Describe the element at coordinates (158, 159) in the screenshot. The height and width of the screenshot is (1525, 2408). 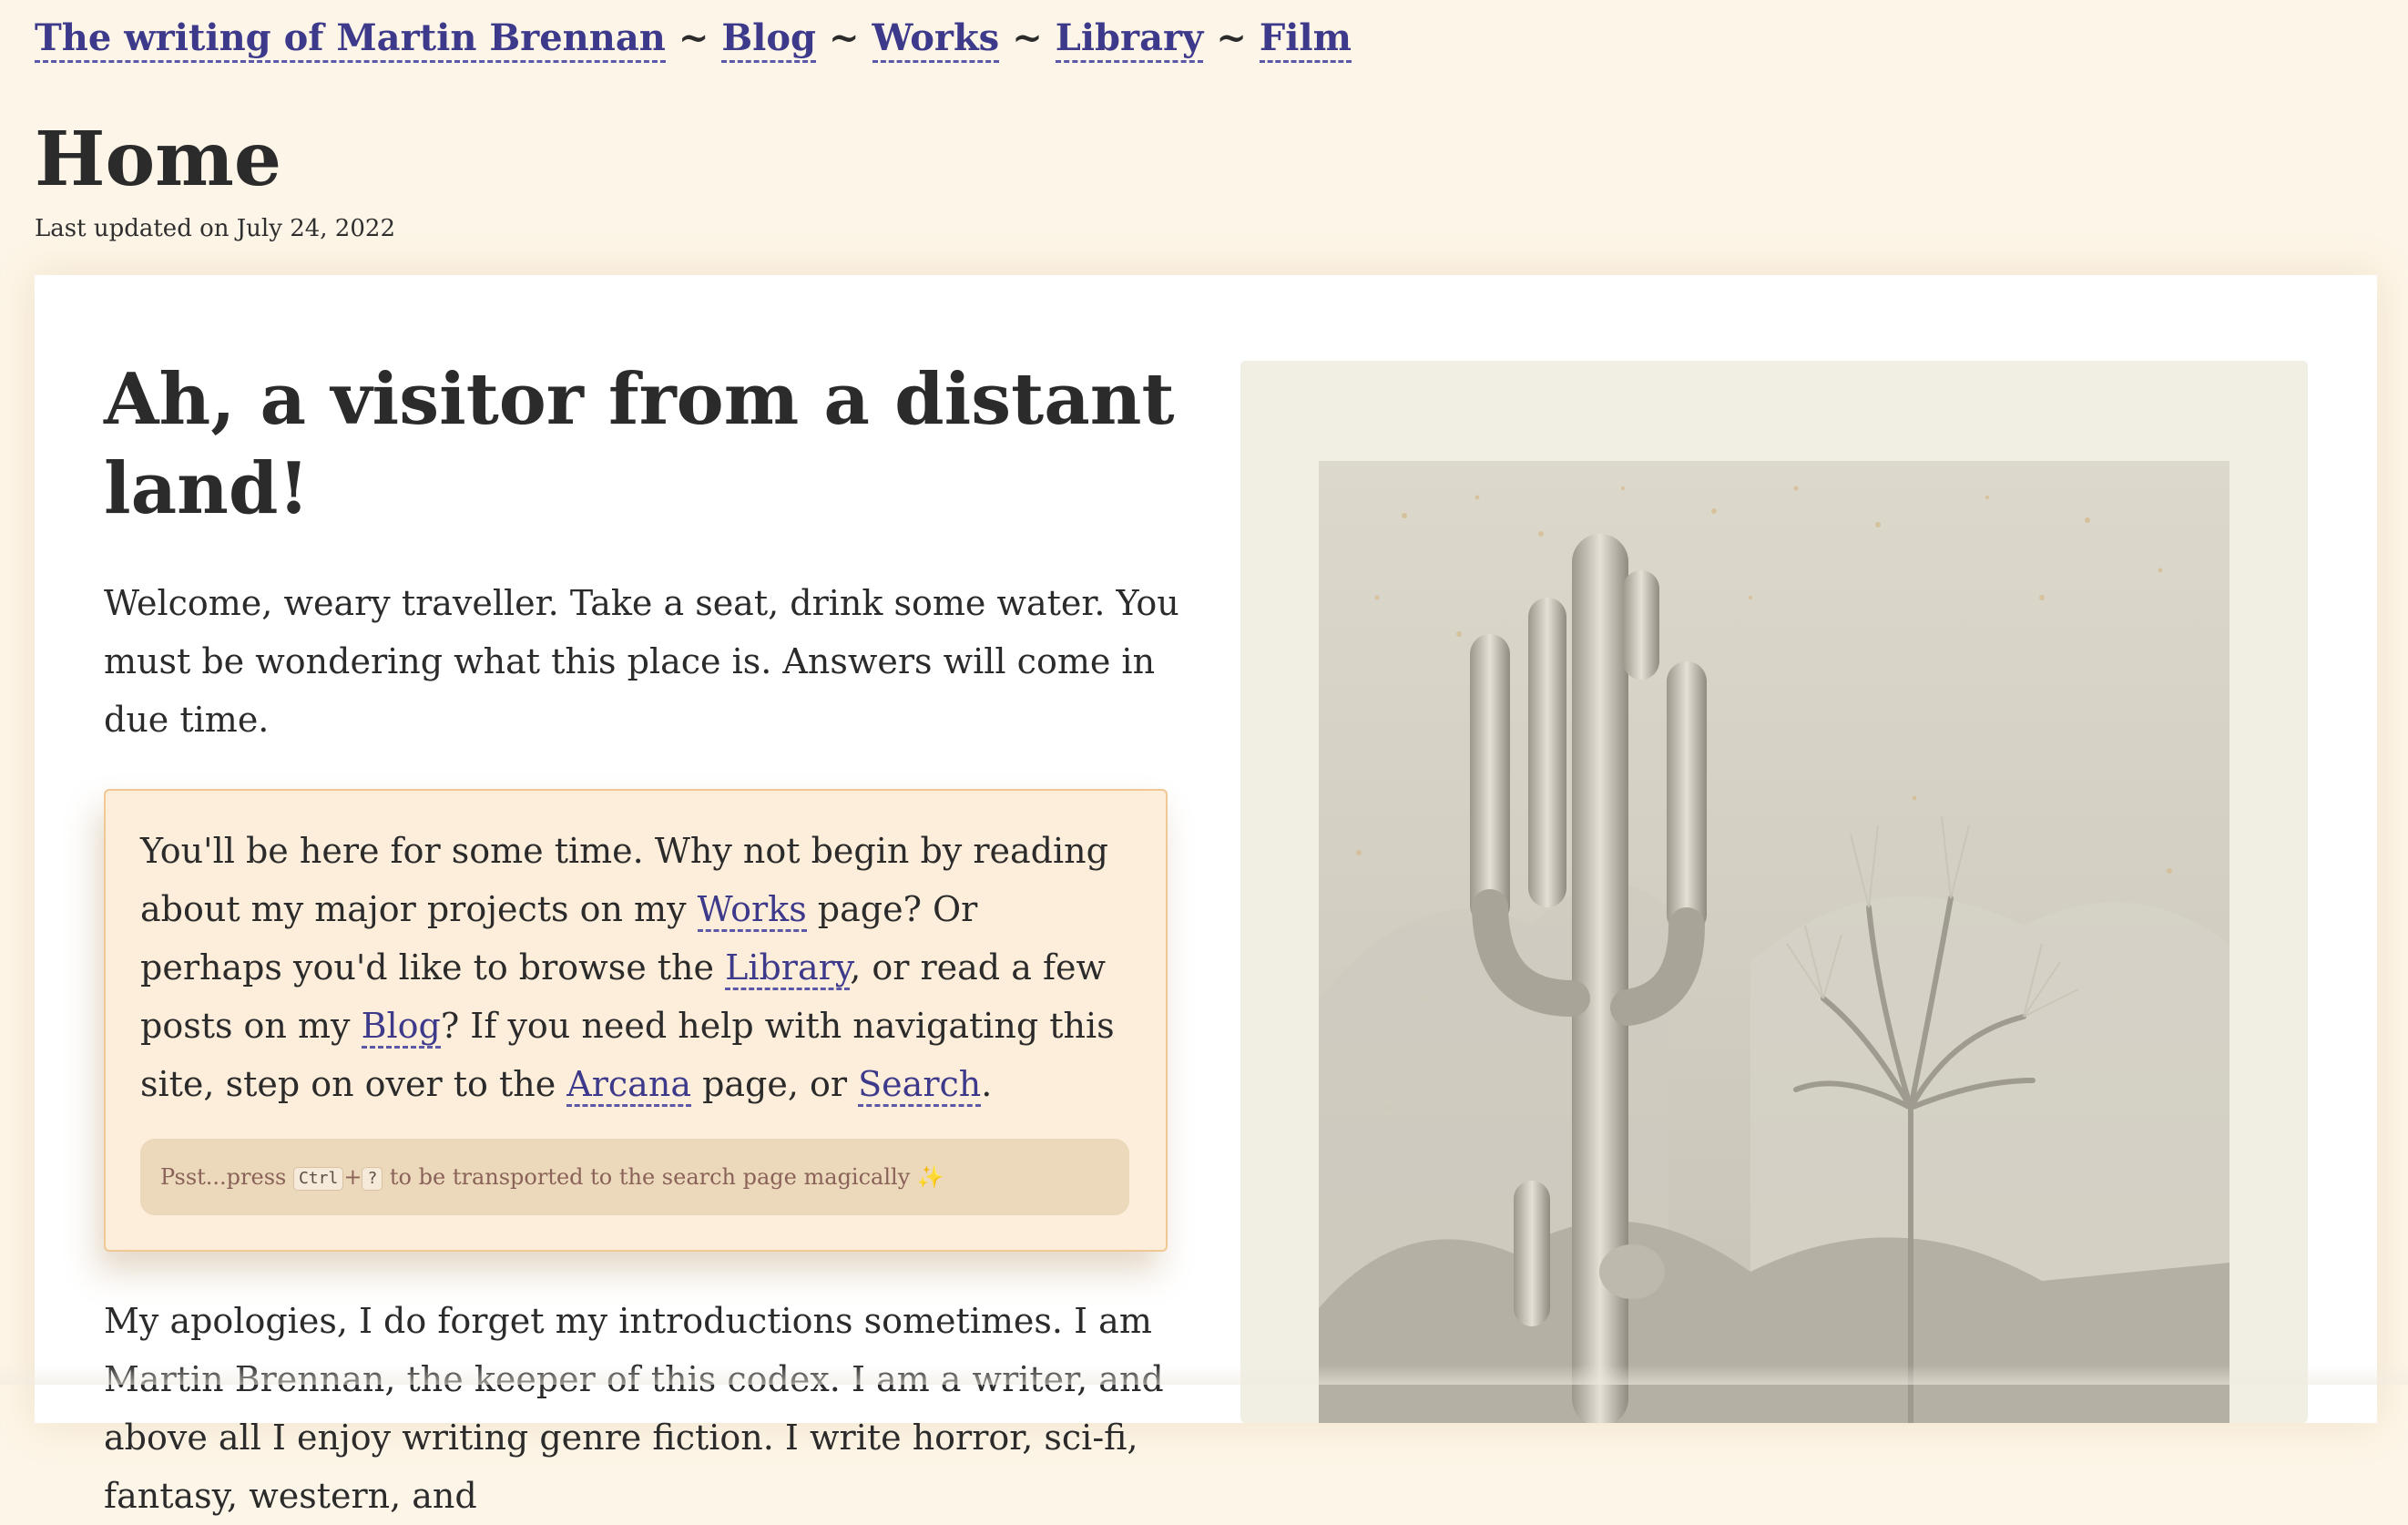
I see `page-title: Home` at that location.